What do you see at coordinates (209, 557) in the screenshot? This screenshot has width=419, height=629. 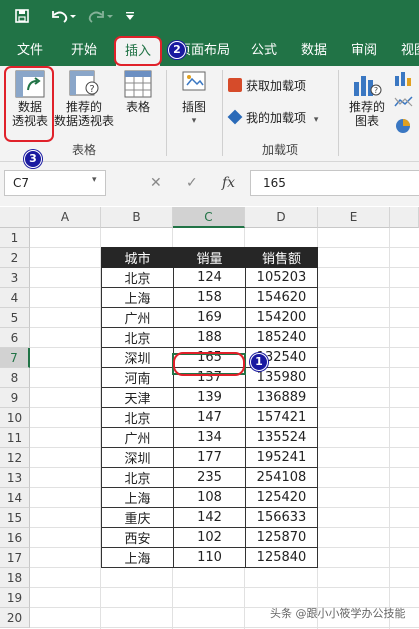 I see `quantity-cell: 110` at bounding box center [209, 557].